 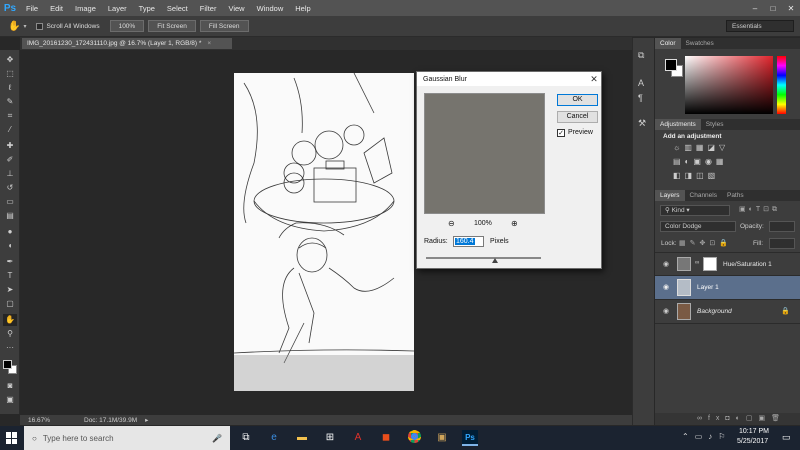 What do you see at coordinates (701, 147) in the screenshot?
I see `adjustment-icons-row-1: ☼▥▦◪▽` at bounding box center [701, 147].